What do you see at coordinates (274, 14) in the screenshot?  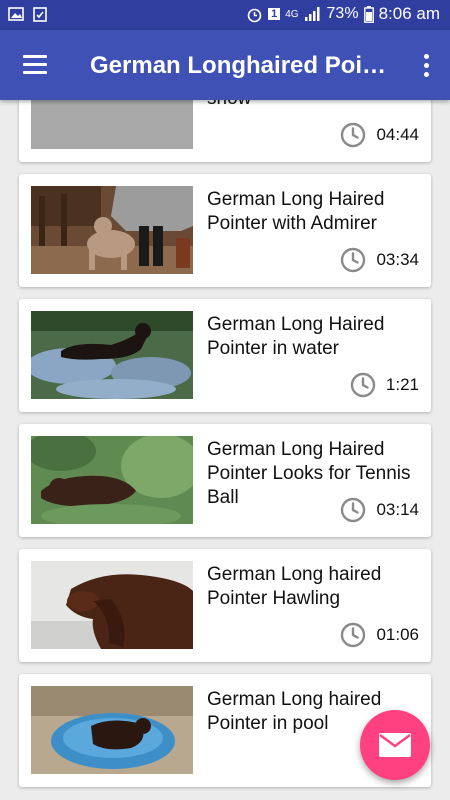 I see `sim-badge: 1` at bounding box center [274, 14].